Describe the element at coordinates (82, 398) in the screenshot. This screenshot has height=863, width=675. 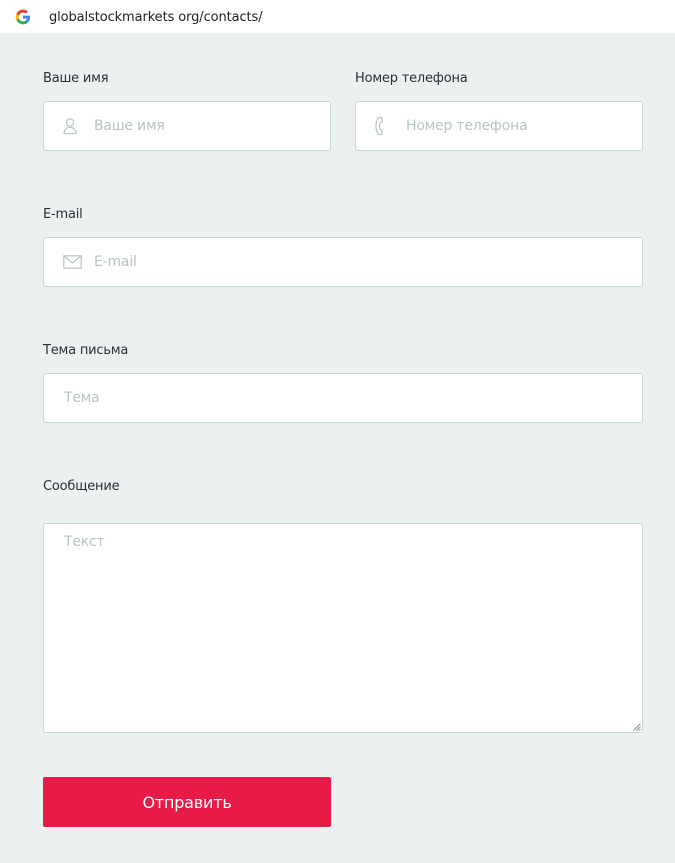
I see `subject-placeholder: Тема` at that location.